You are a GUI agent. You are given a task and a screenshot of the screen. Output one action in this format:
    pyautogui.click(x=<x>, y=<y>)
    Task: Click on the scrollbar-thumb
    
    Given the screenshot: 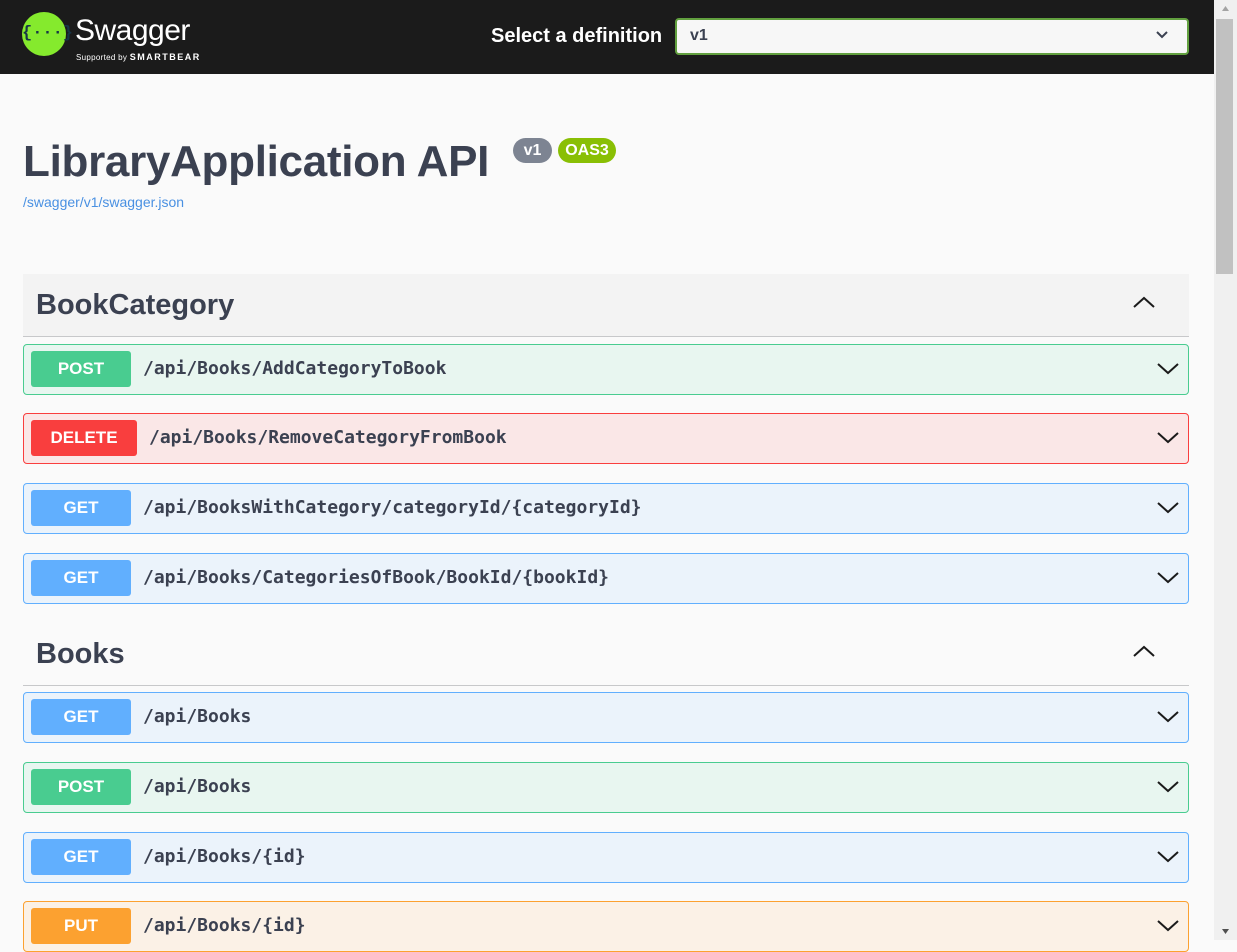 What is the action you would take?
    pyautogui.click(x=1224, y=146)
    